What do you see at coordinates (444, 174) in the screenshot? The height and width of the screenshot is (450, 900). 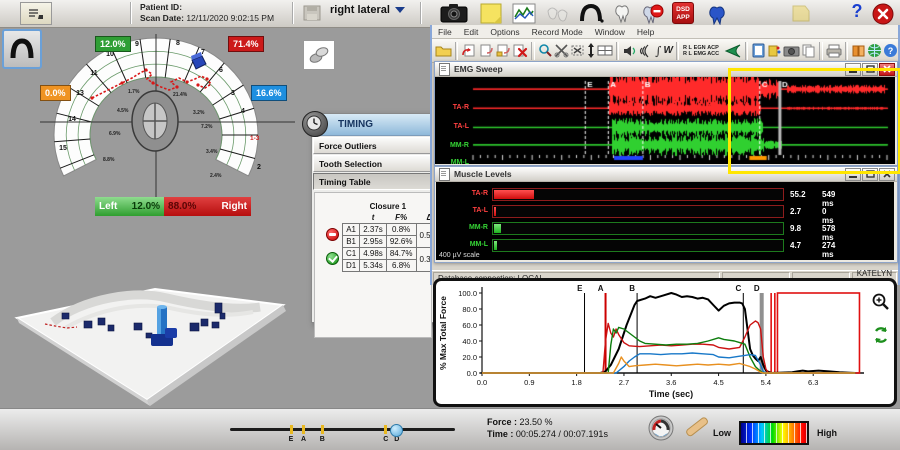 I see `document-icon` at bounding box center [444, 174].